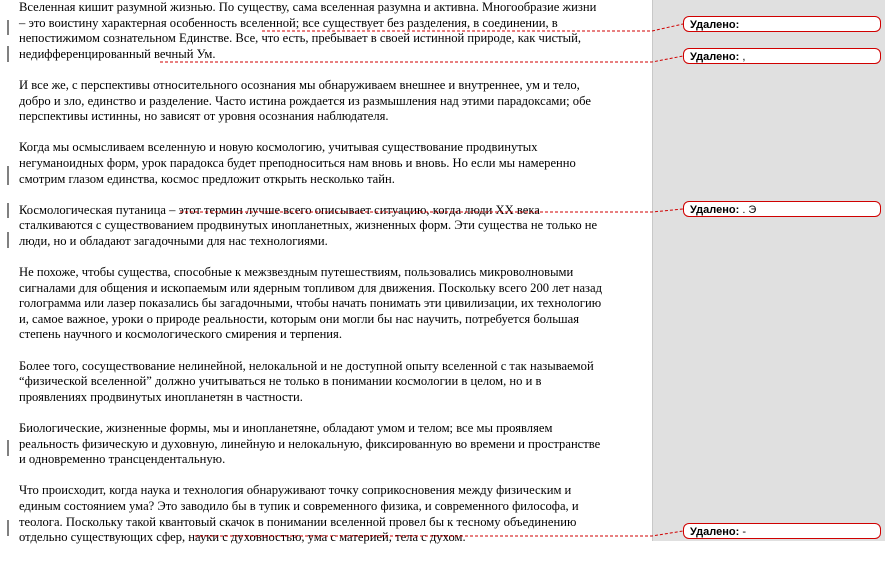 Image resolution: width=885 pixels, height=561 pixels. I want to click on deletion-balloon: Удалено:, so click(782, 24).